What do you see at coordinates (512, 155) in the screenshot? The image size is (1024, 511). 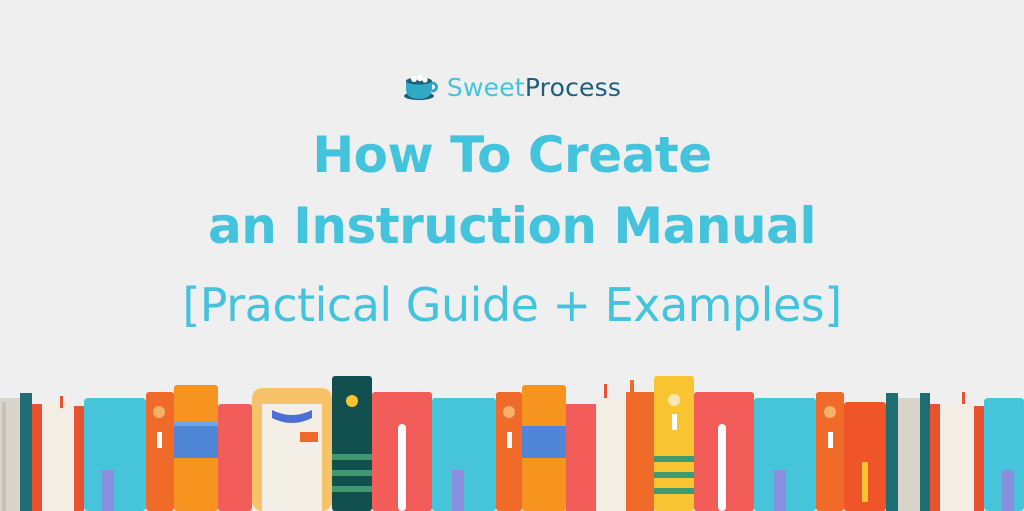 I see `title-line-1: How To Create` at bounding box center [512, 155].